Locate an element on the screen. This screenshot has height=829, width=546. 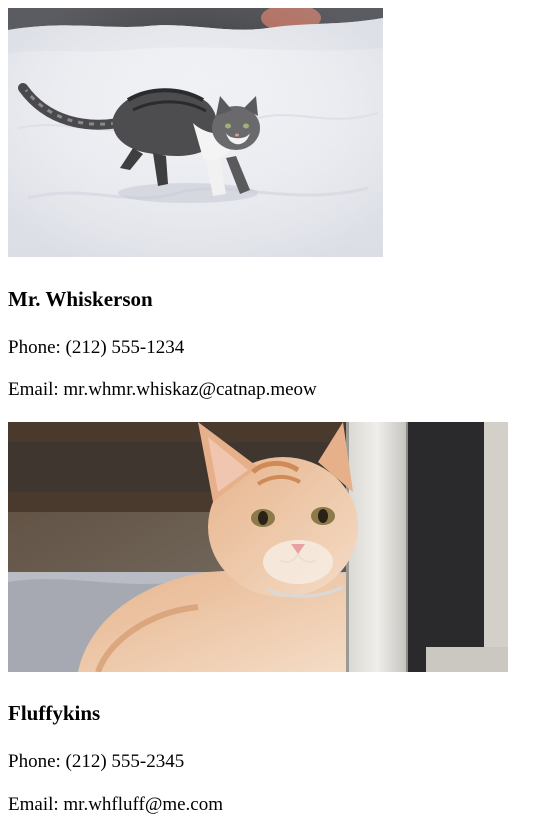
phone-value: (212) 555-2345 is located at coordinates (125, 761).